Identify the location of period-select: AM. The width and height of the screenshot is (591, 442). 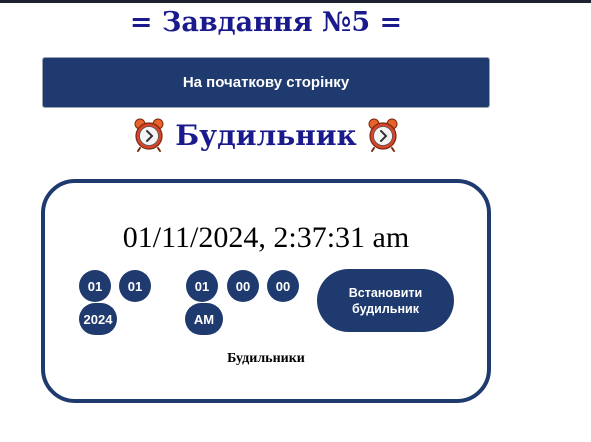
(204, 319).